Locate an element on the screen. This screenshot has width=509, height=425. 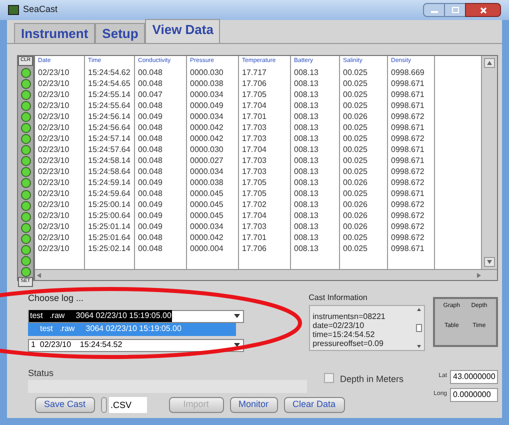
scroll-up-icon is located at coordinates (489, 63).